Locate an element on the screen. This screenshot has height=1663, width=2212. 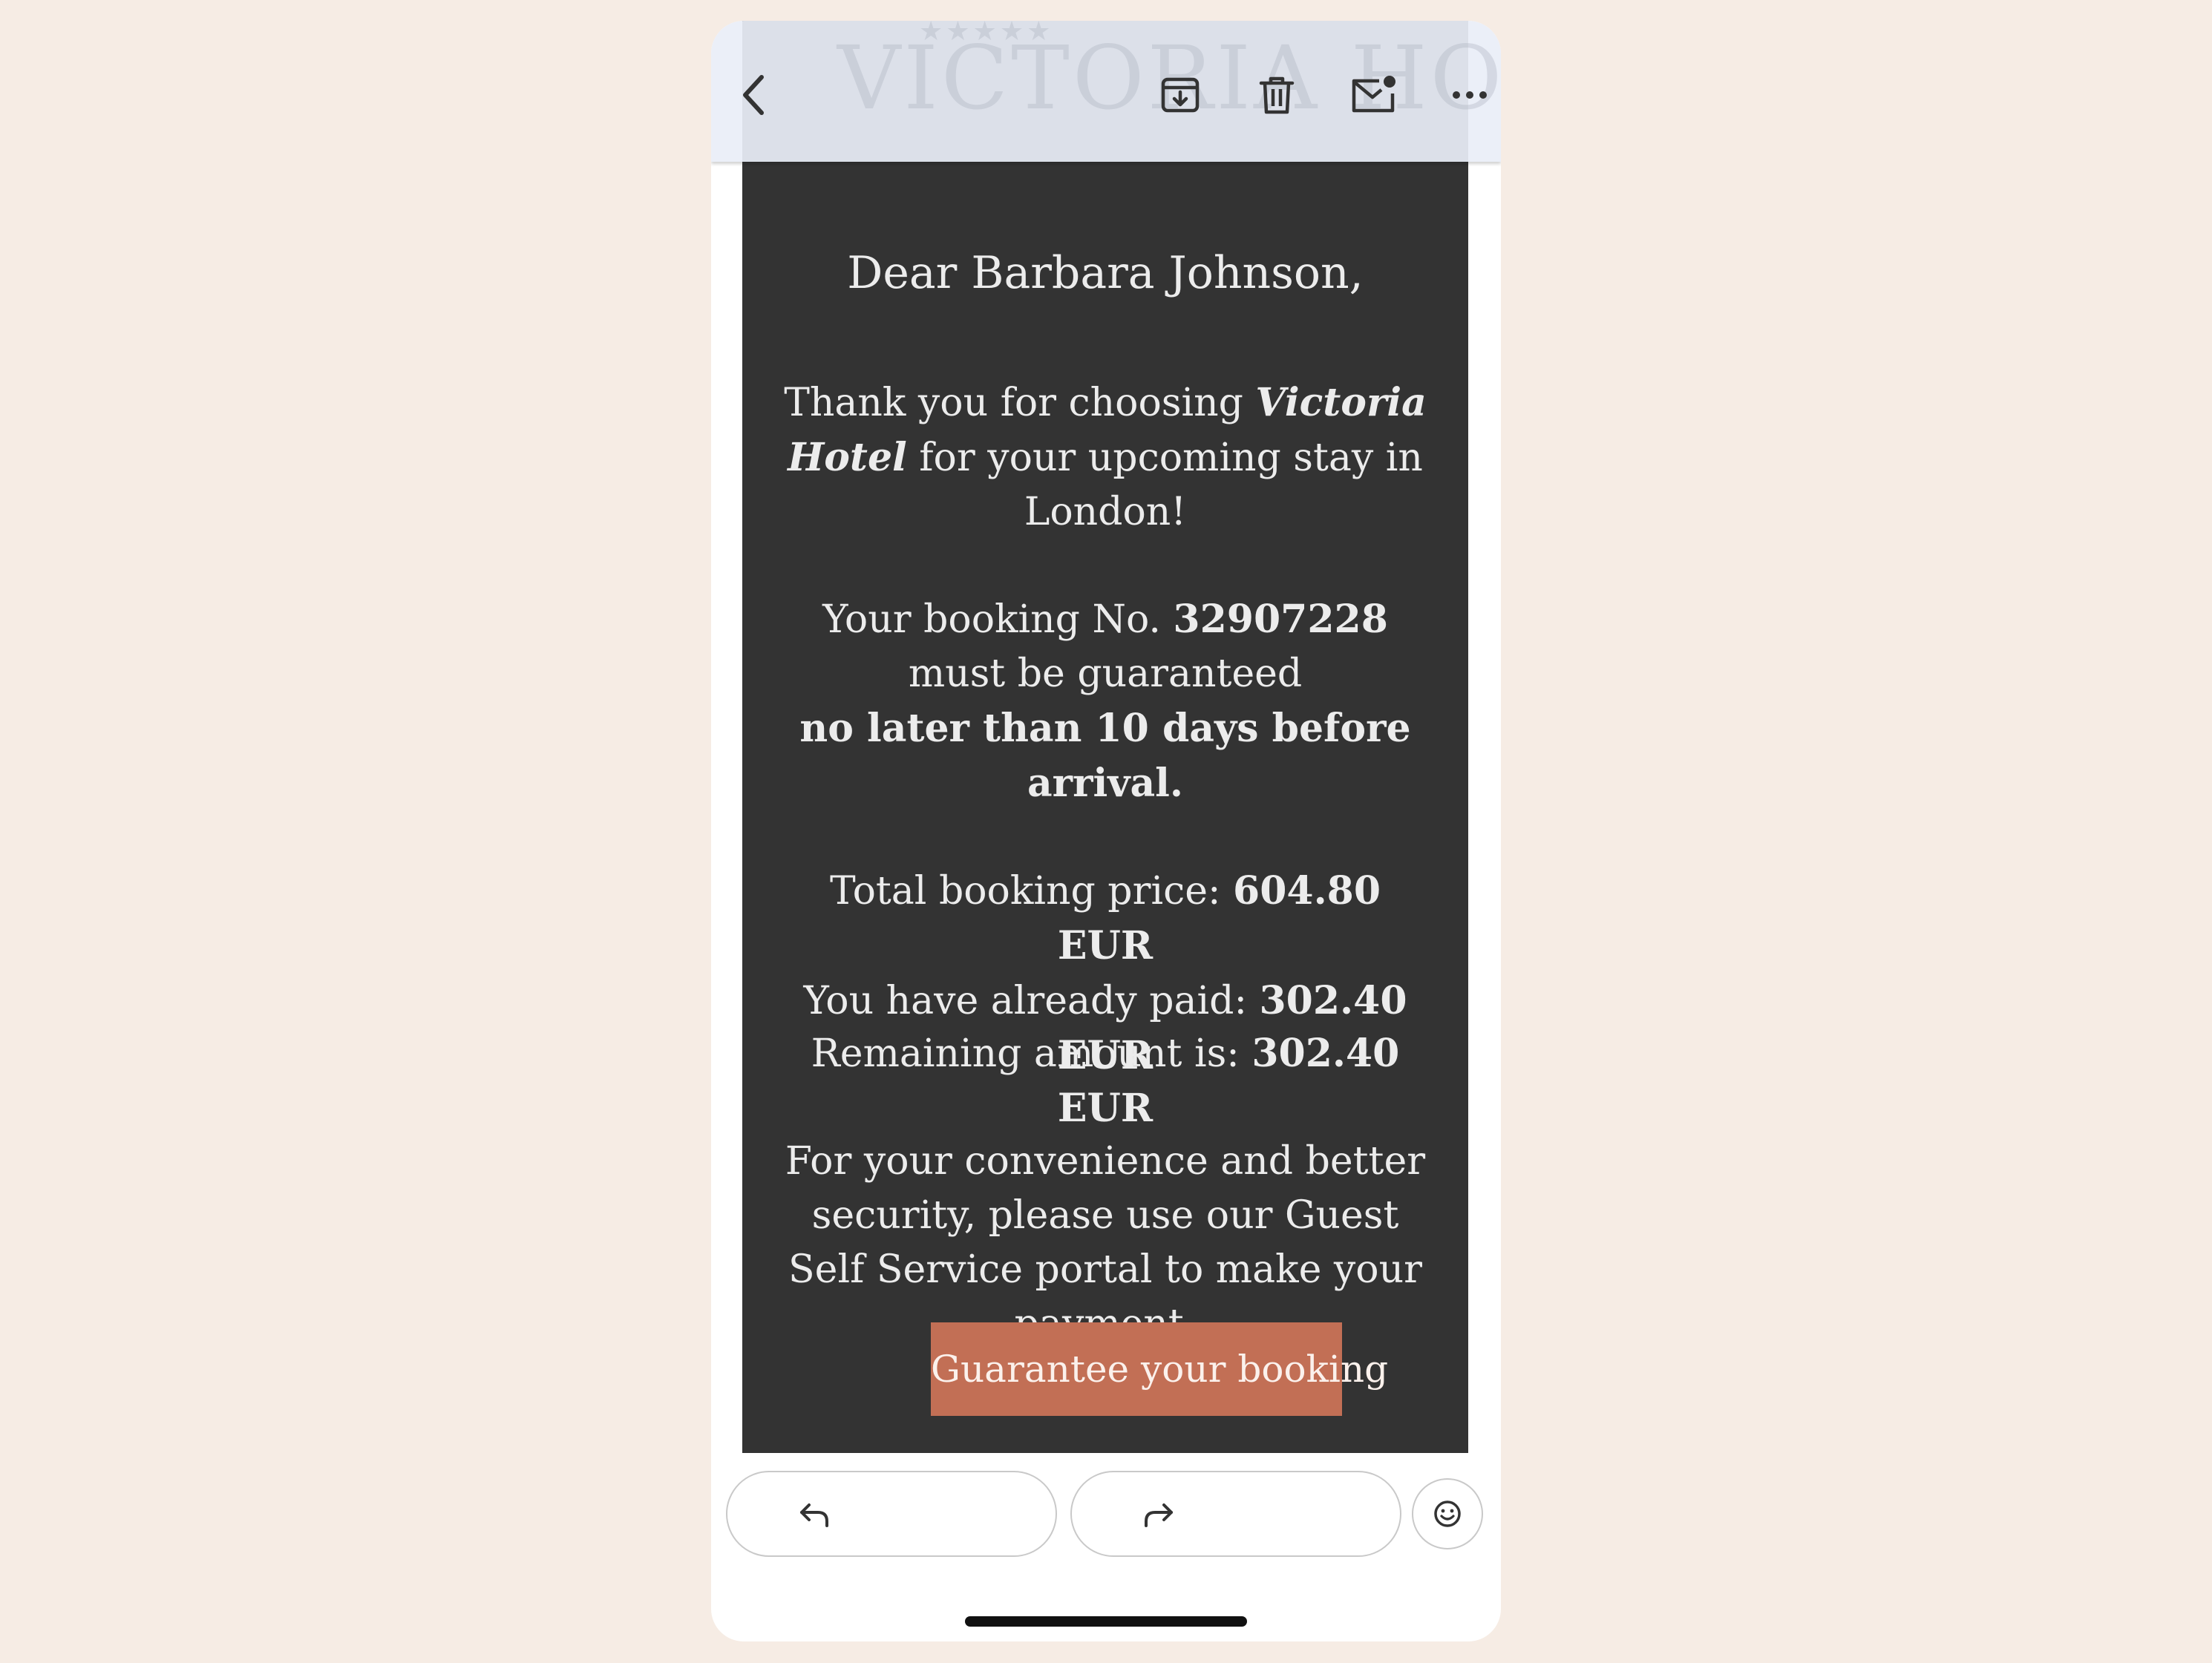
booking-text-pre: Your booking No. is located at coordinates (998, 619).